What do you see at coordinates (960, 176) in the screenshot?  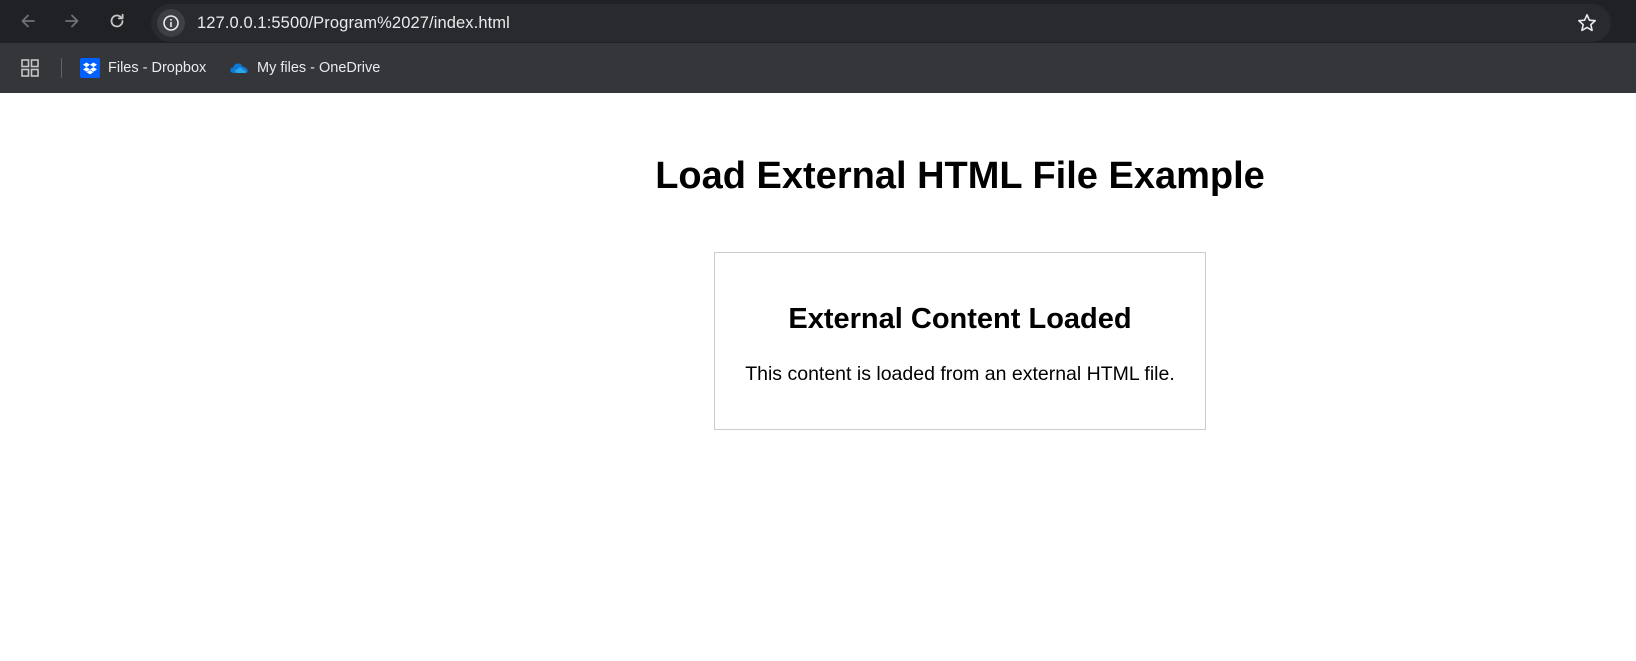 I see `page-title: Load External HTML File Example` at bounding box center [960, 176].